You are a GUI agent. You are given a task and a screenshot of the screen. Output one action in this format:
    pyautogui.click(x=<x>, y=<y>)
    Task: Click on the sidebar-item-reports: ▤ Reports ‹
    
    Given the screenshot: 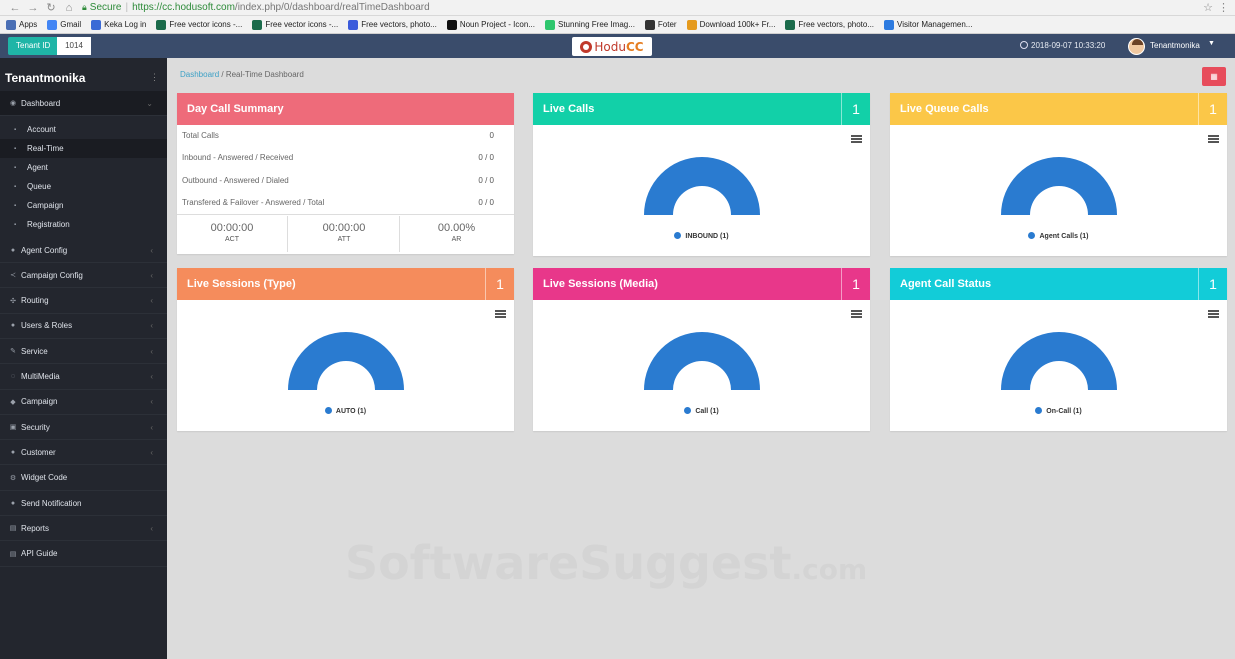 What is the action you would take?
    pyautogui.click(x=83, y=529)
    